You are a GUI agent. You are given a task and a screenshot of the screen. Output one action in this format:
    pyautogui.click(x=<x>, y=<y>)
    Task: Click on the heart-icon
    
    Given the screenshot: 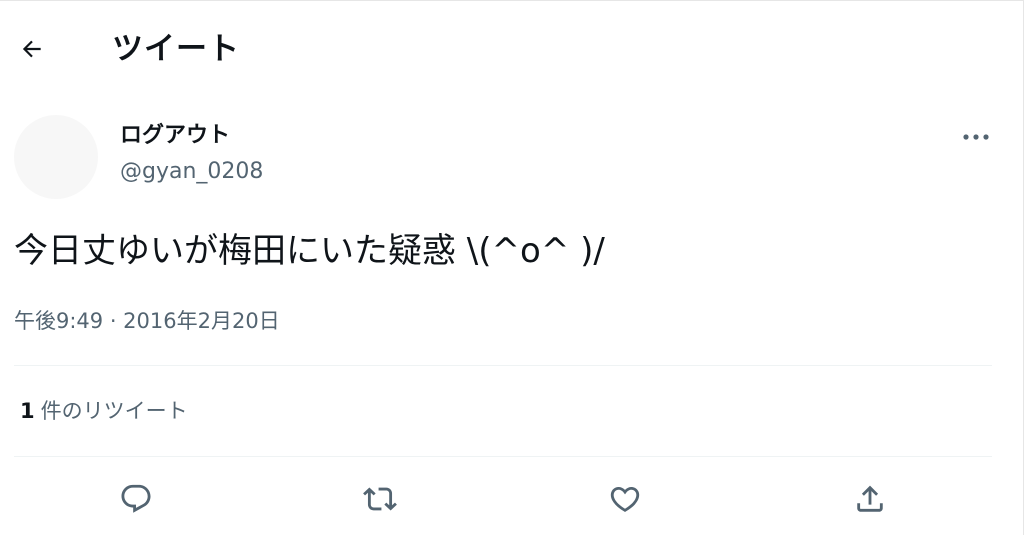 What is the action you would take?
    pyautogui.click(x=625, y=499)
    